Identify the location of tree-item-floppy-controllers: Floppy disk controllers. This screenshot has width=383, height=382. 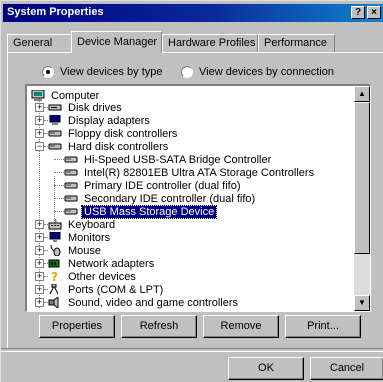
(113, 133).